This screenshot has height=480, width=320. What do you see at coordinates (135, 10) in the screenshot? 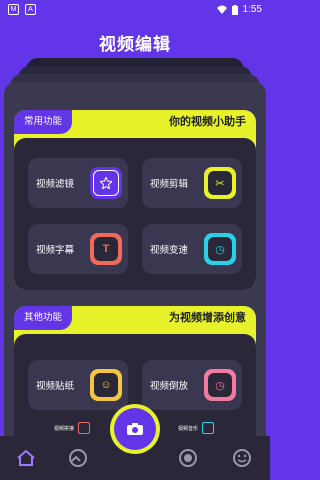
I see `status-bar: M A 1:55` at bounding box center [135, 10].